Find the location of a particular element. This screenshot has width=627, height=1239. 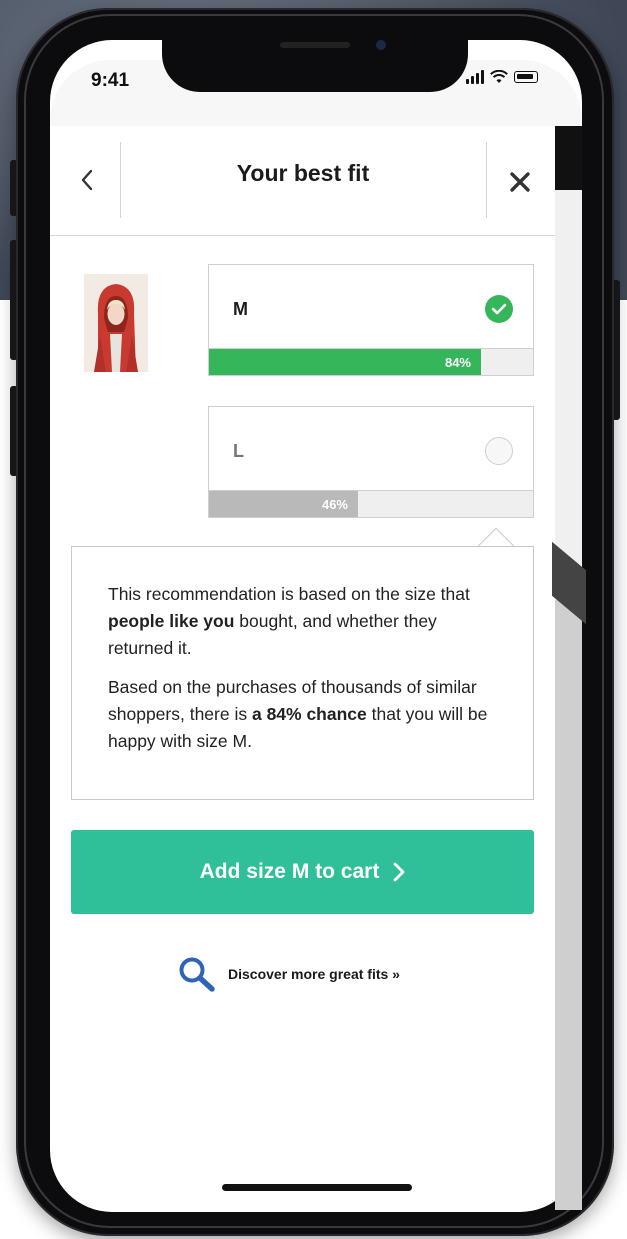

discover-more-label: Discover more great fits » is located at coordinates (314, 974).